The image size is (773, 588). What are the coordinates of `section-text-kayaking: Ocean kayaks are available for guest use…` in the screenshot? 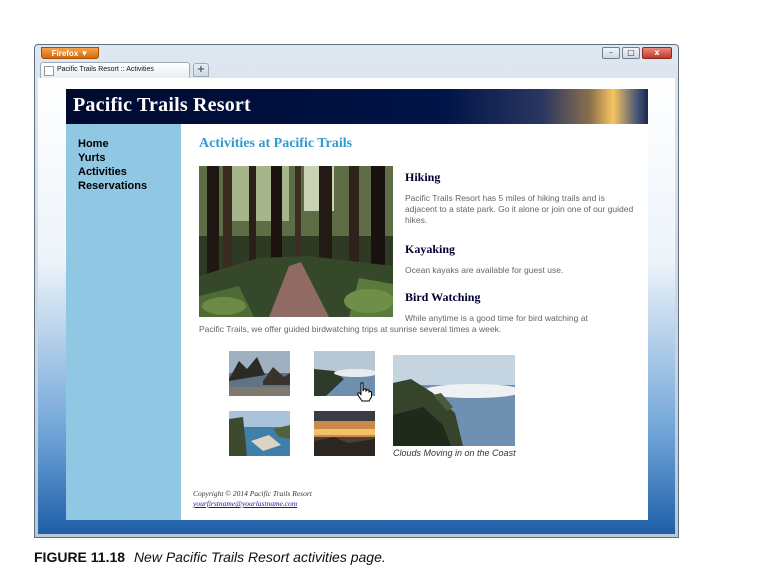 It's located at (484, 270).